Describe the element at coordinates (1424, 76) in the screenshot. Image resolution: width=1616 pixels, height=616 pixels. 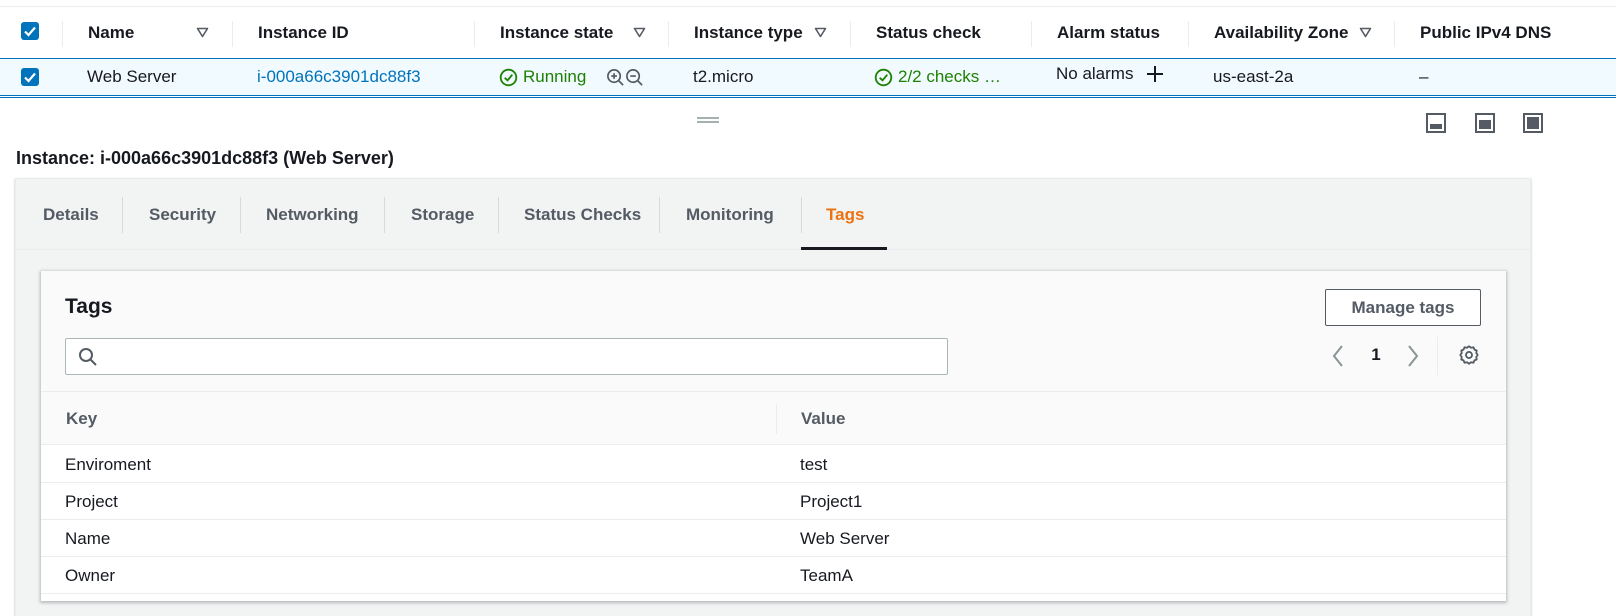
I see `public-ipv4-dns: –` at that location.